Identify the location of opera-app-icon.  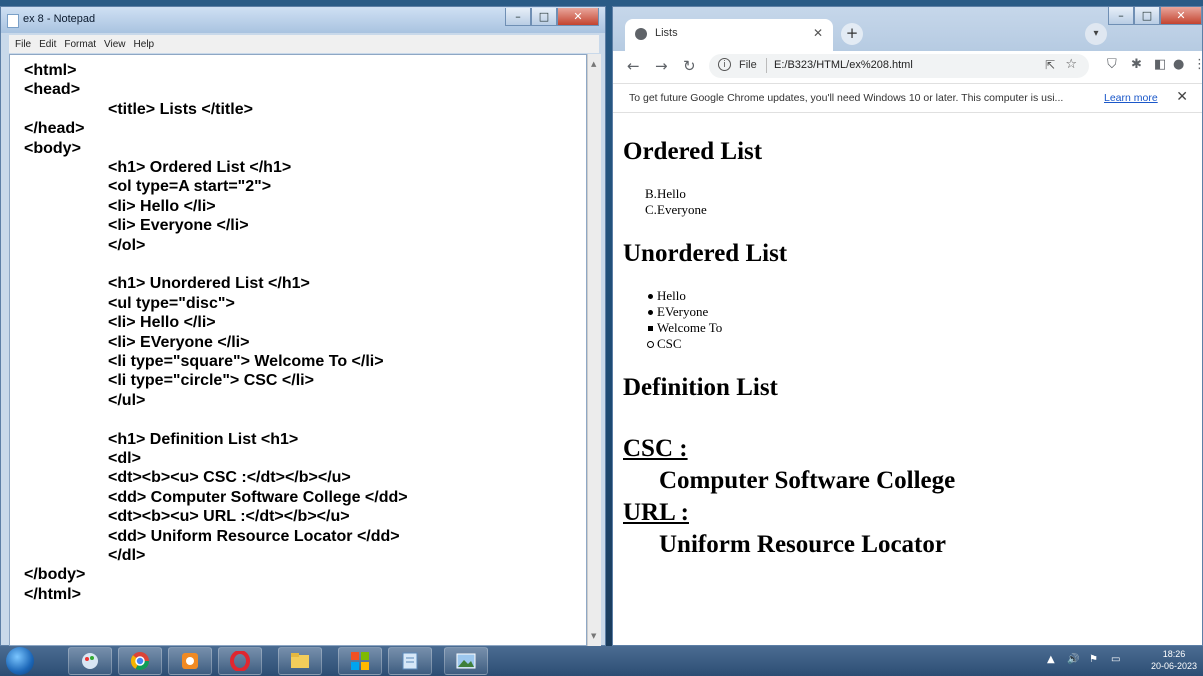
(240, 661).